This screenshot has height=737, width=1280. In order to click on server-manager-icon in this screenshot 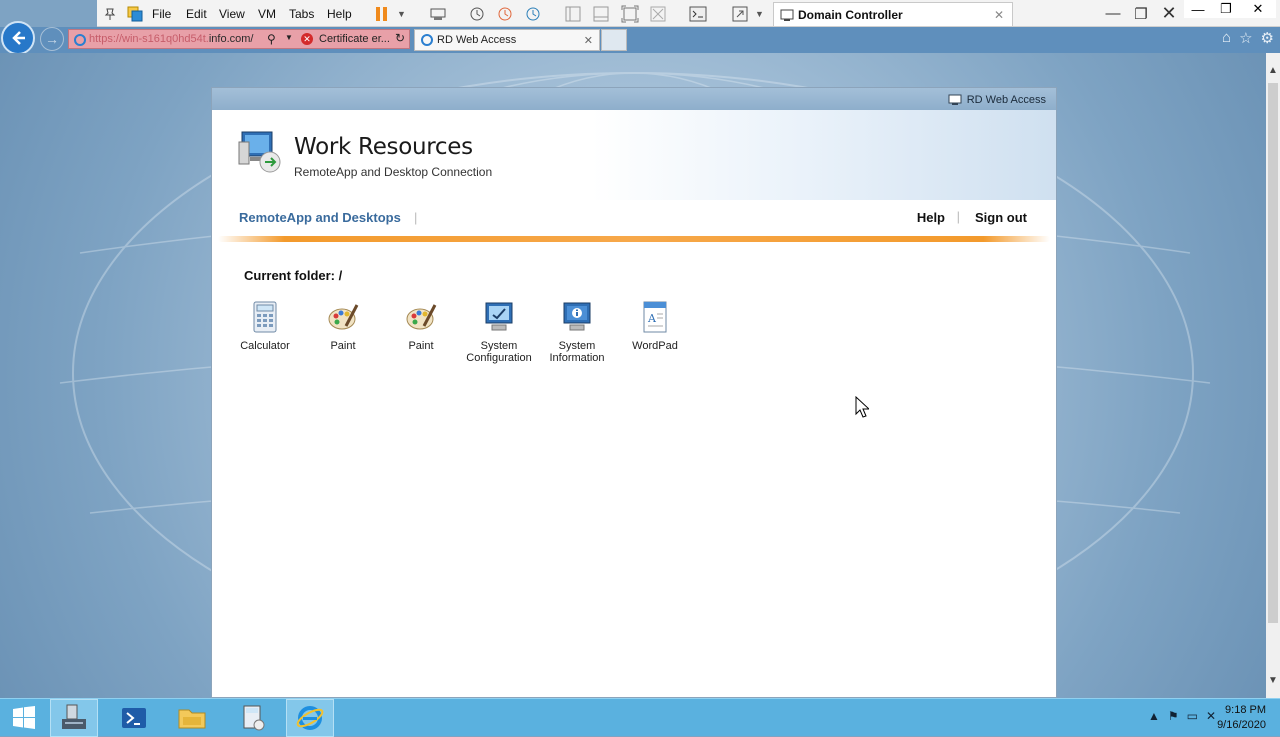, I will do `click(74, 716)`.